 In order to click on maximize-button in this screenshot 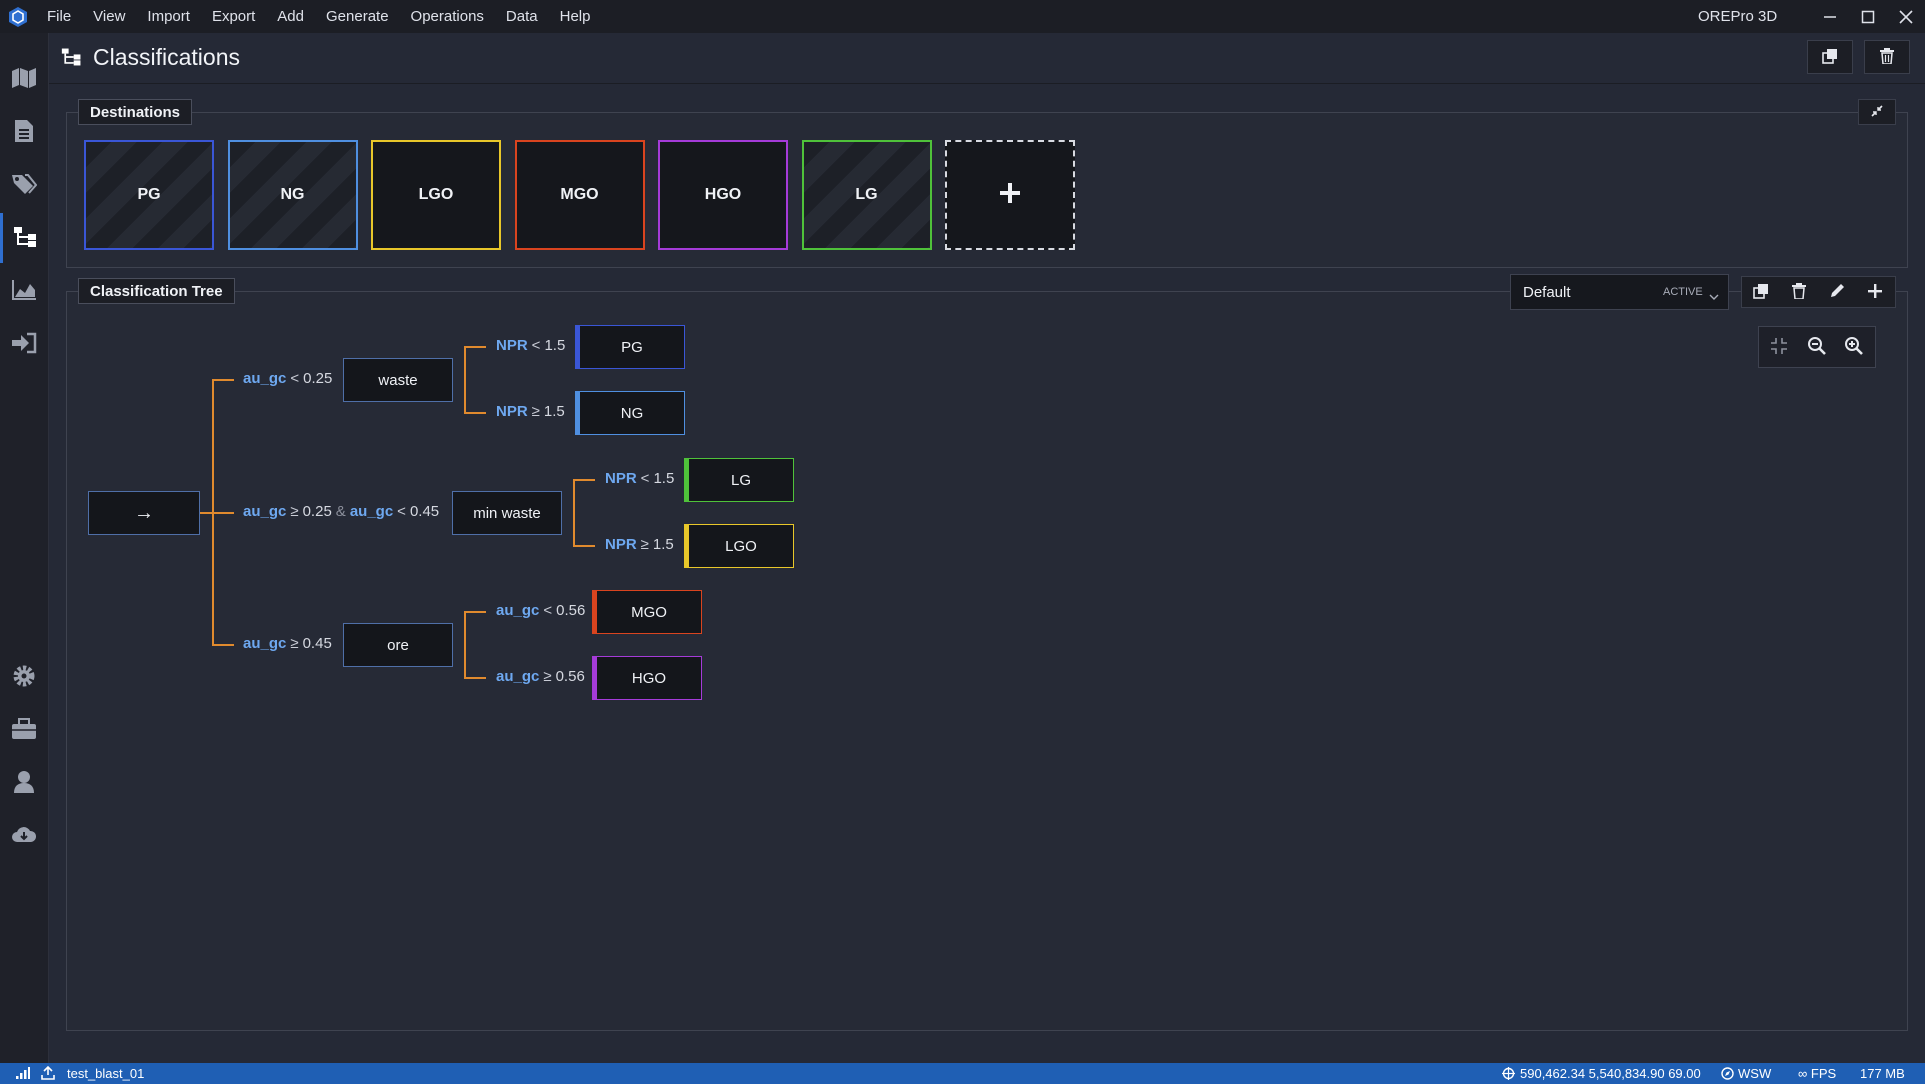, I will do `click(1868, 16)`.